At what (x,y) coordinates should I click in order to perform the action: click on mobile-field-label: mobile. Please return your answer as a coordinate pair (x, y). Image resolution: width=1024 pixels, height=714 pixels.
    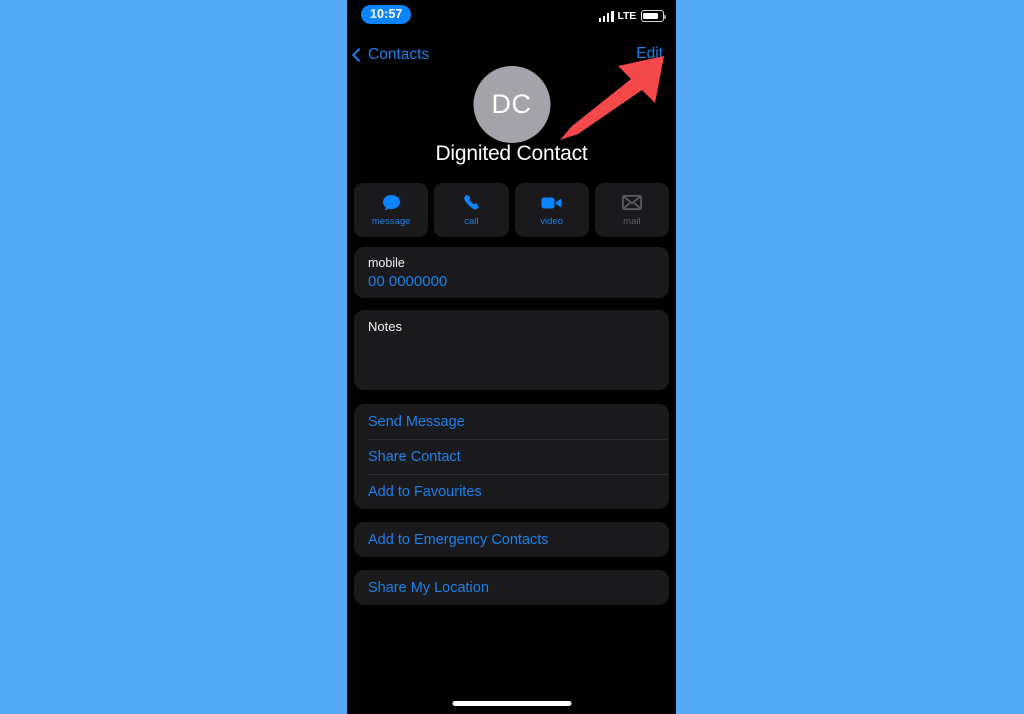
    Looking at the image, I should click on (386, 263).